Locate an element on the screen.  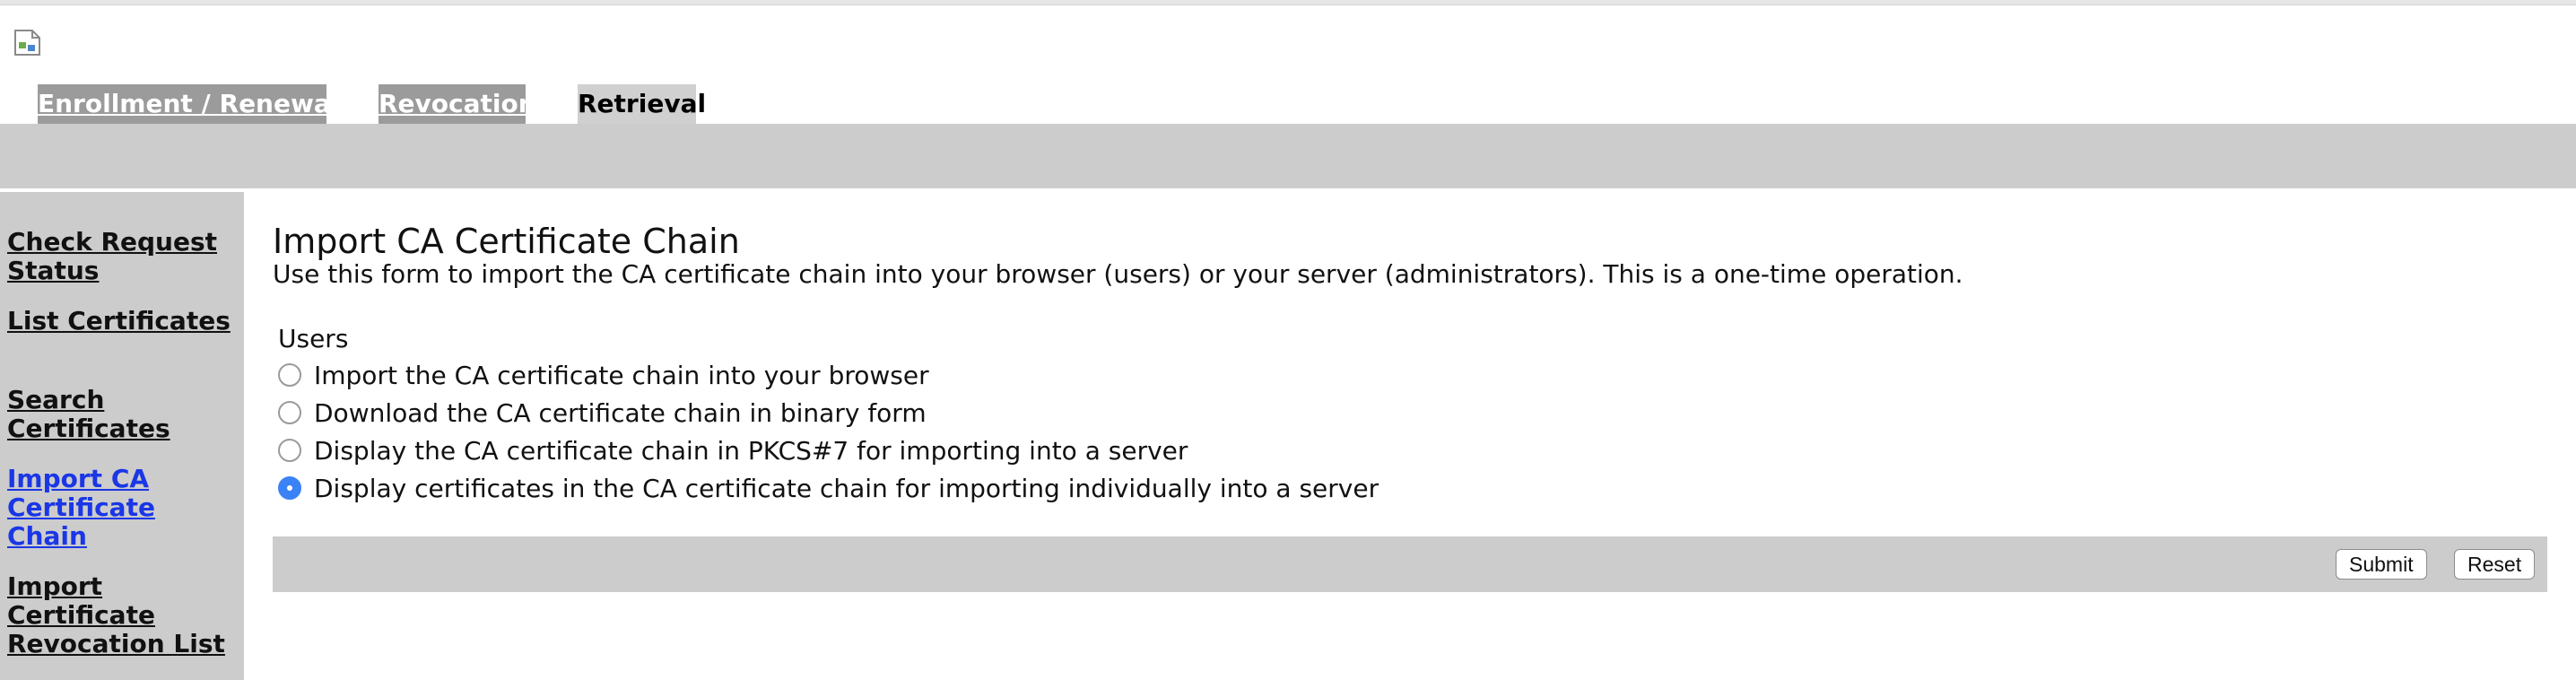
submit-button: Submit is located at coordinates (2381, 564).